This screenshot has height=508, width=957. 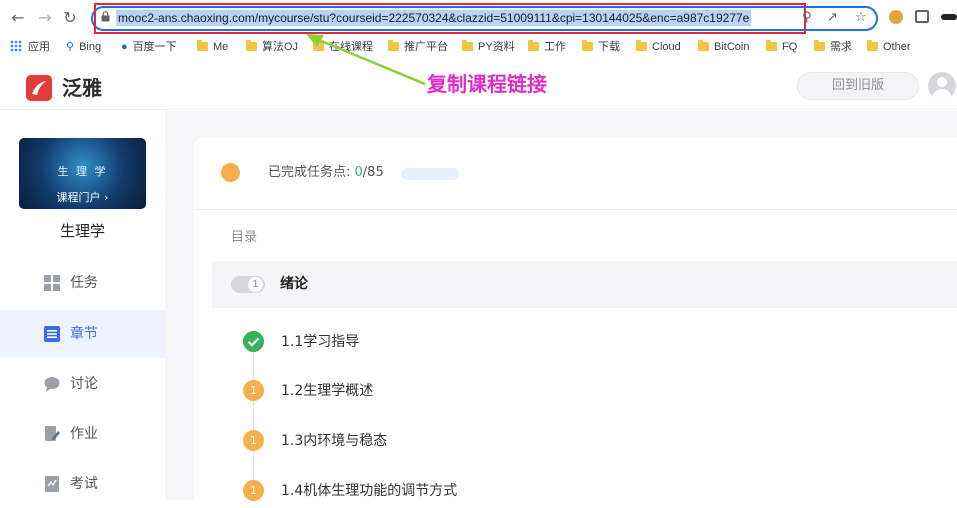 What do you see at coordinates (52, 484) in the screenshot?
I see `exam-icon` at bounding box center [52, 484].